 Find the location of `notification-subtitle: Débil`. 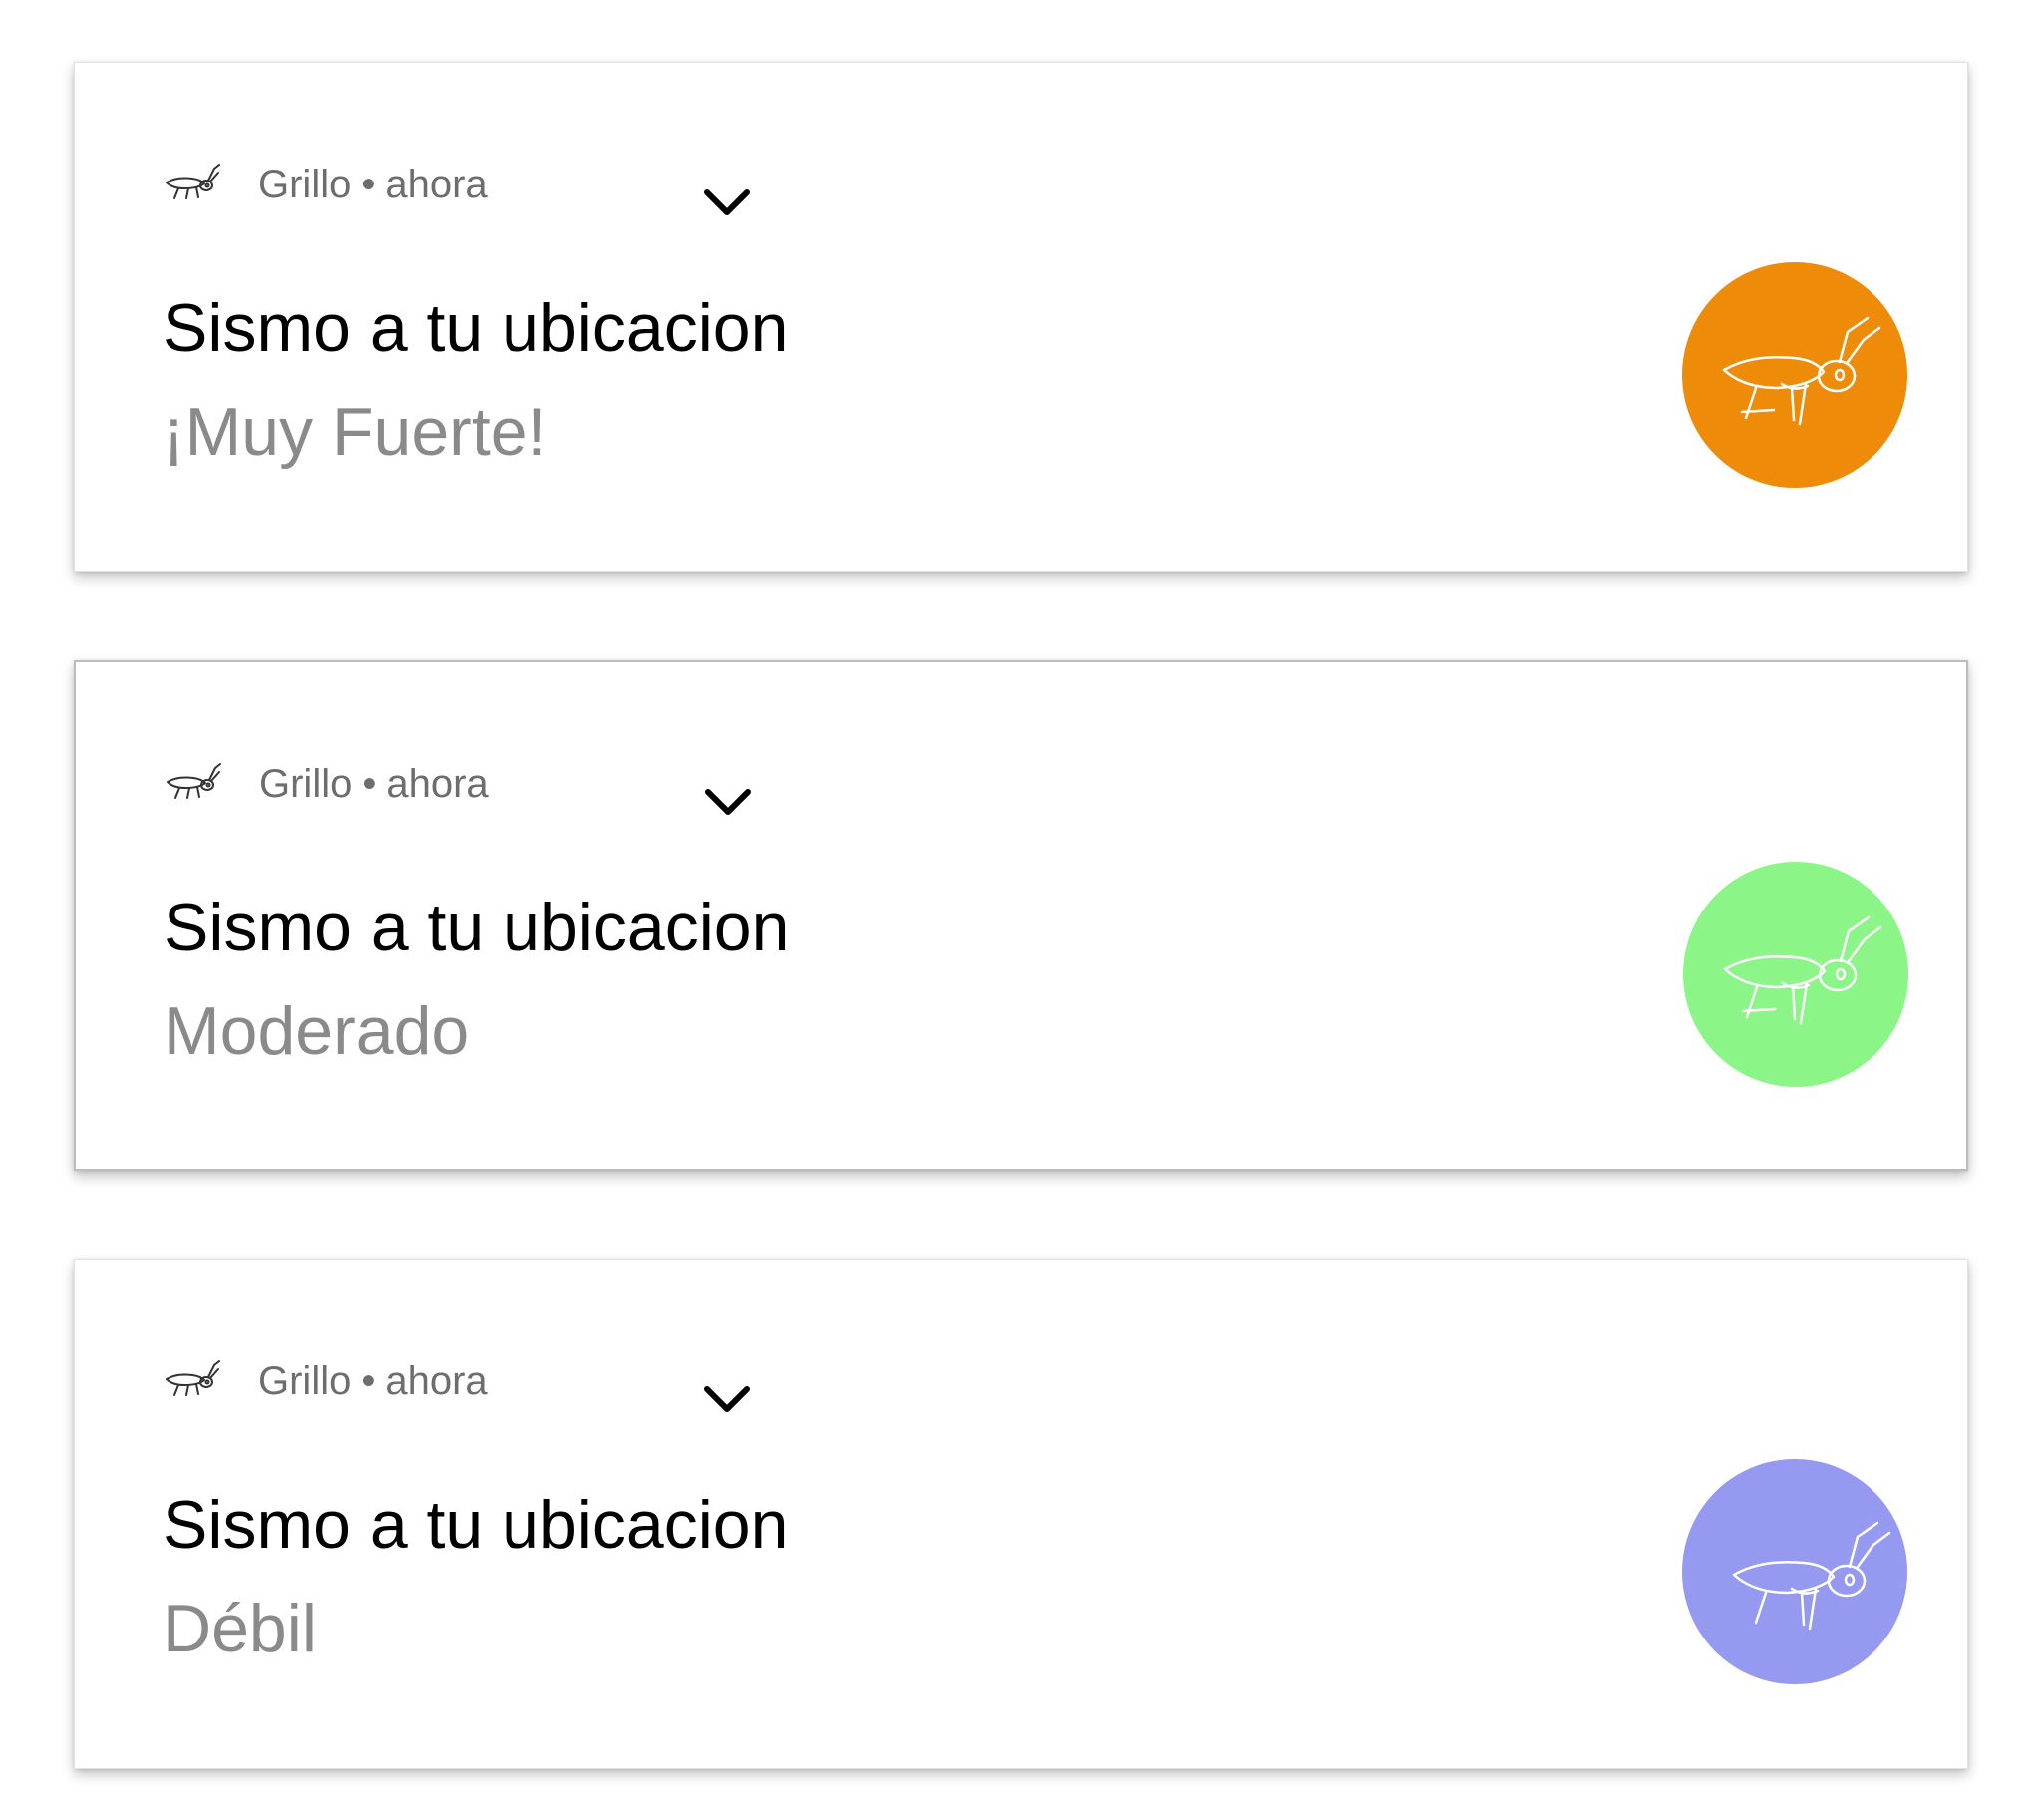

notification-subtitle: Débil is located at coordinates (240, 1628).